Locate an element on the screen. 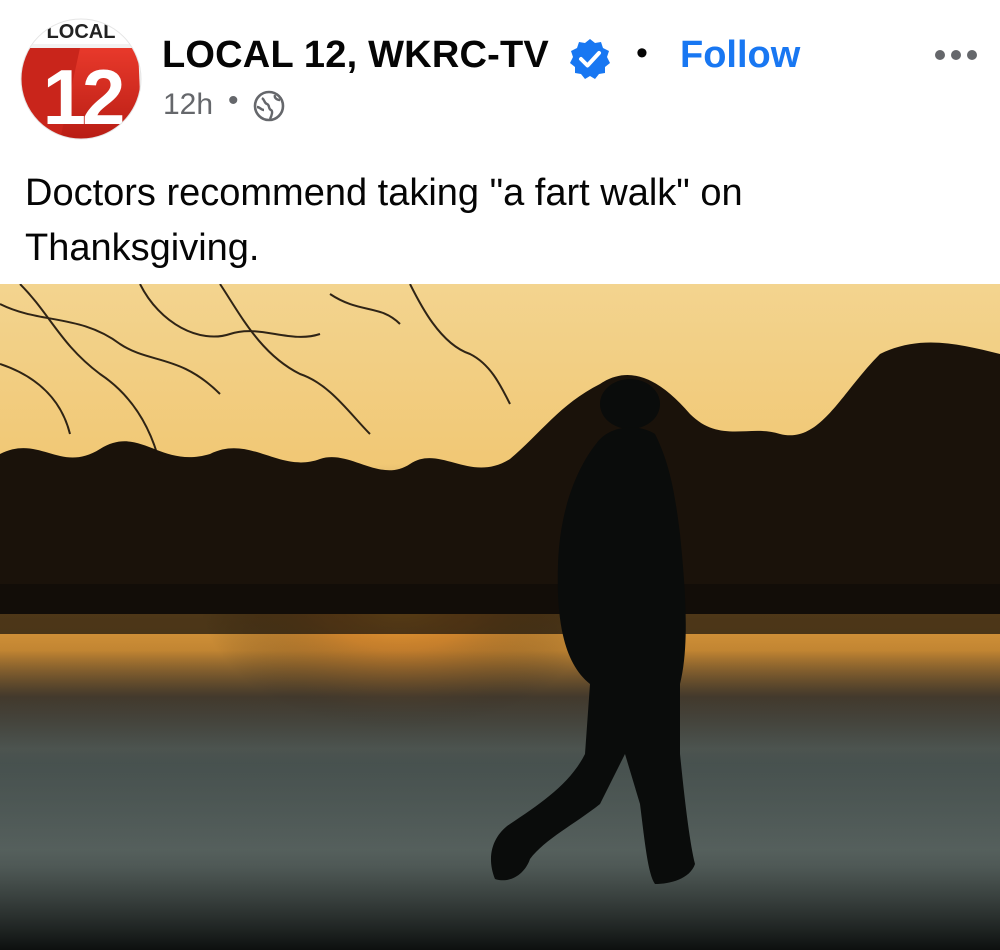 The image size is (1000, 950). more-options-icon is located at coordinates (956, 55).